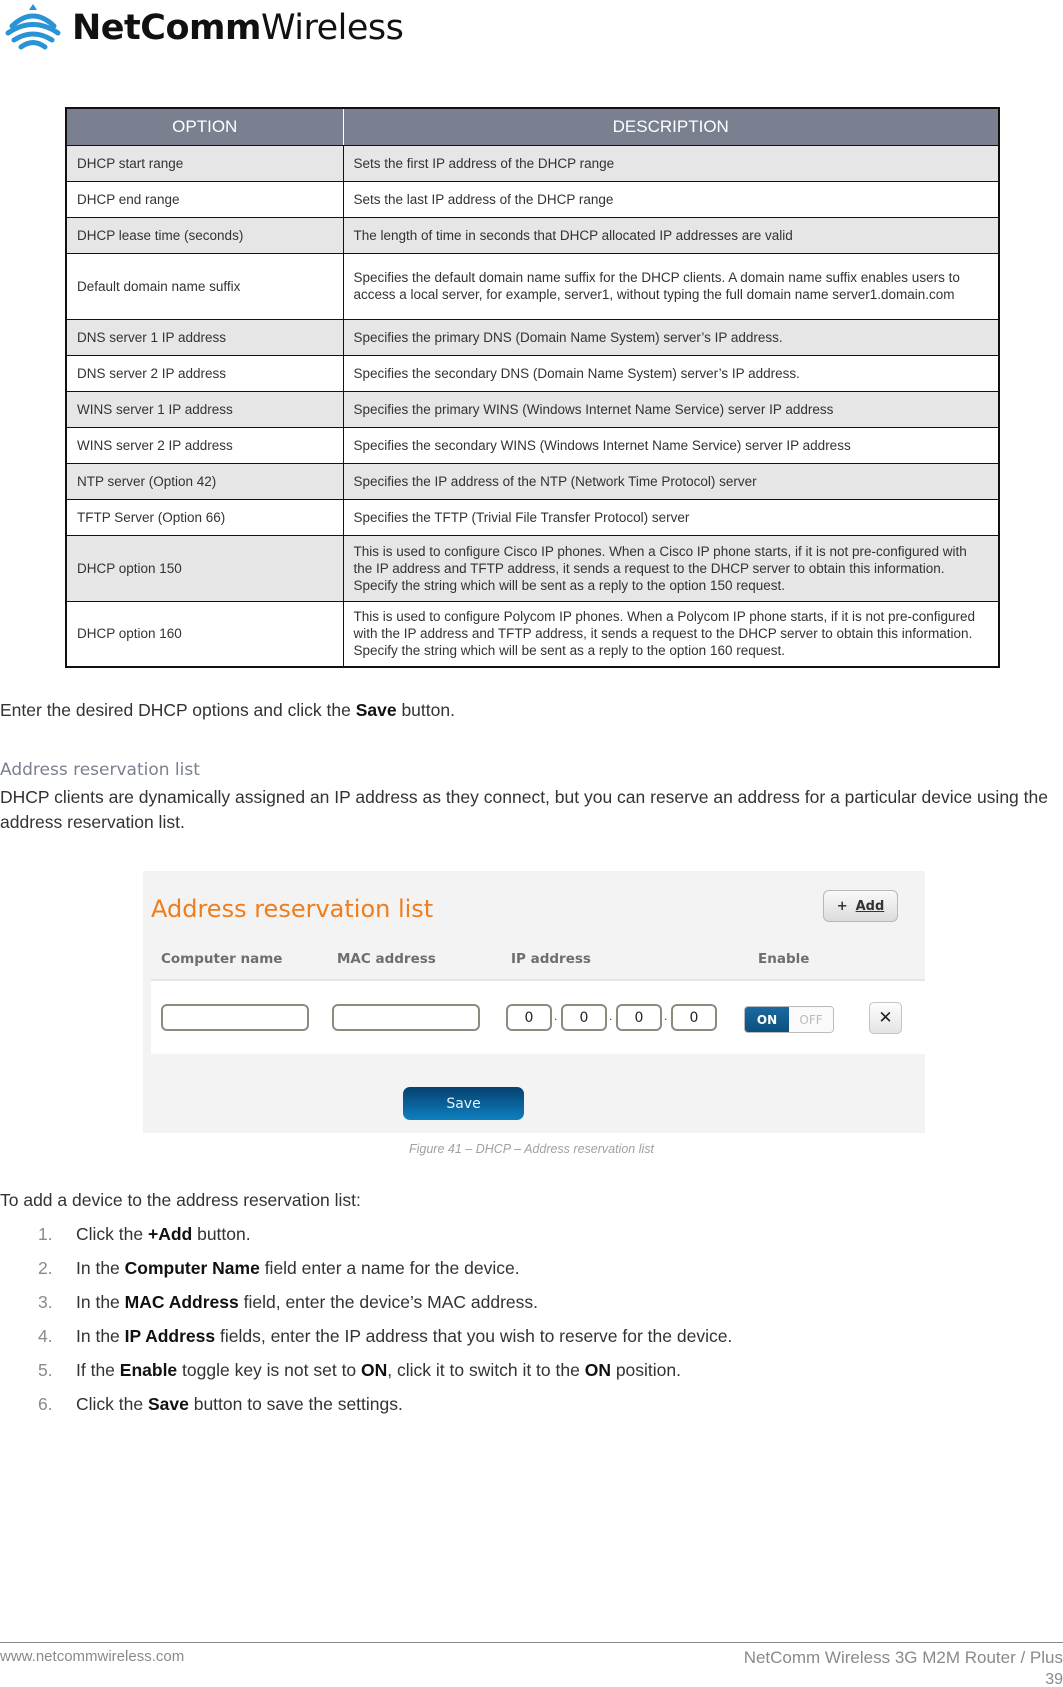 This screenshot has height=1687, width=1063. I want to click on reservation-row: . . . ON OFF ✕, so click(538, 1016).